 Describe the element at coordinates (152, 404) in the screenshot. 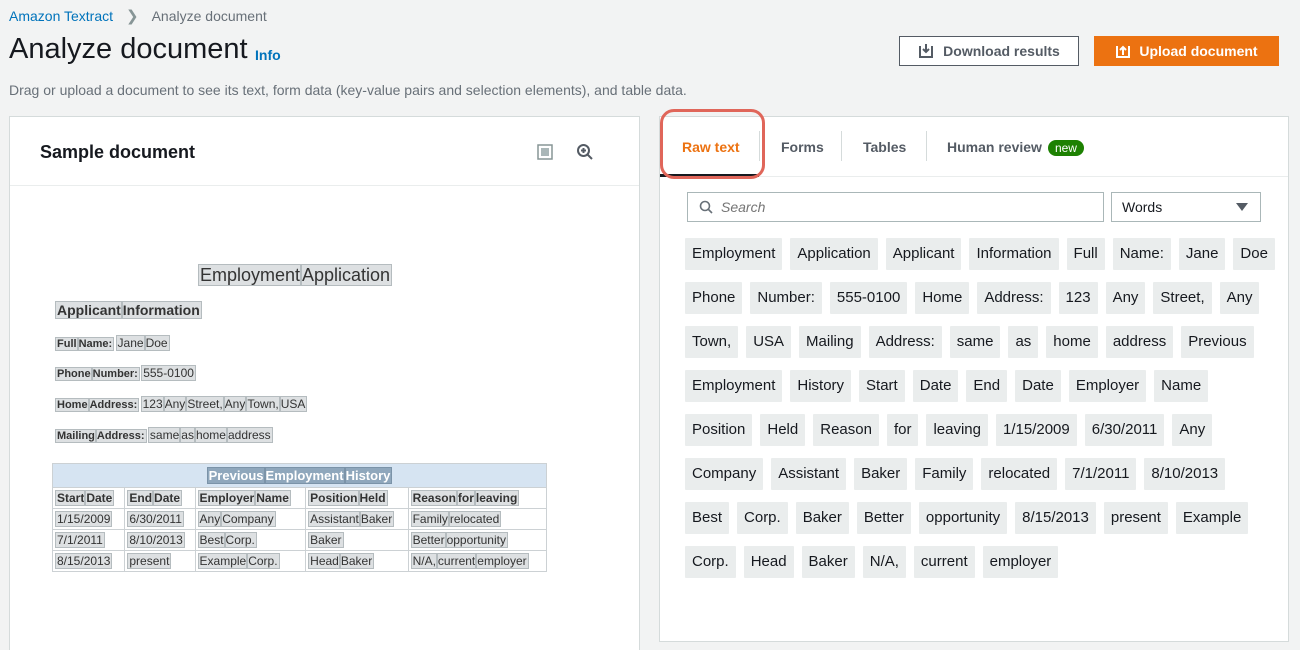

I see `doc-word: 123` at that location.